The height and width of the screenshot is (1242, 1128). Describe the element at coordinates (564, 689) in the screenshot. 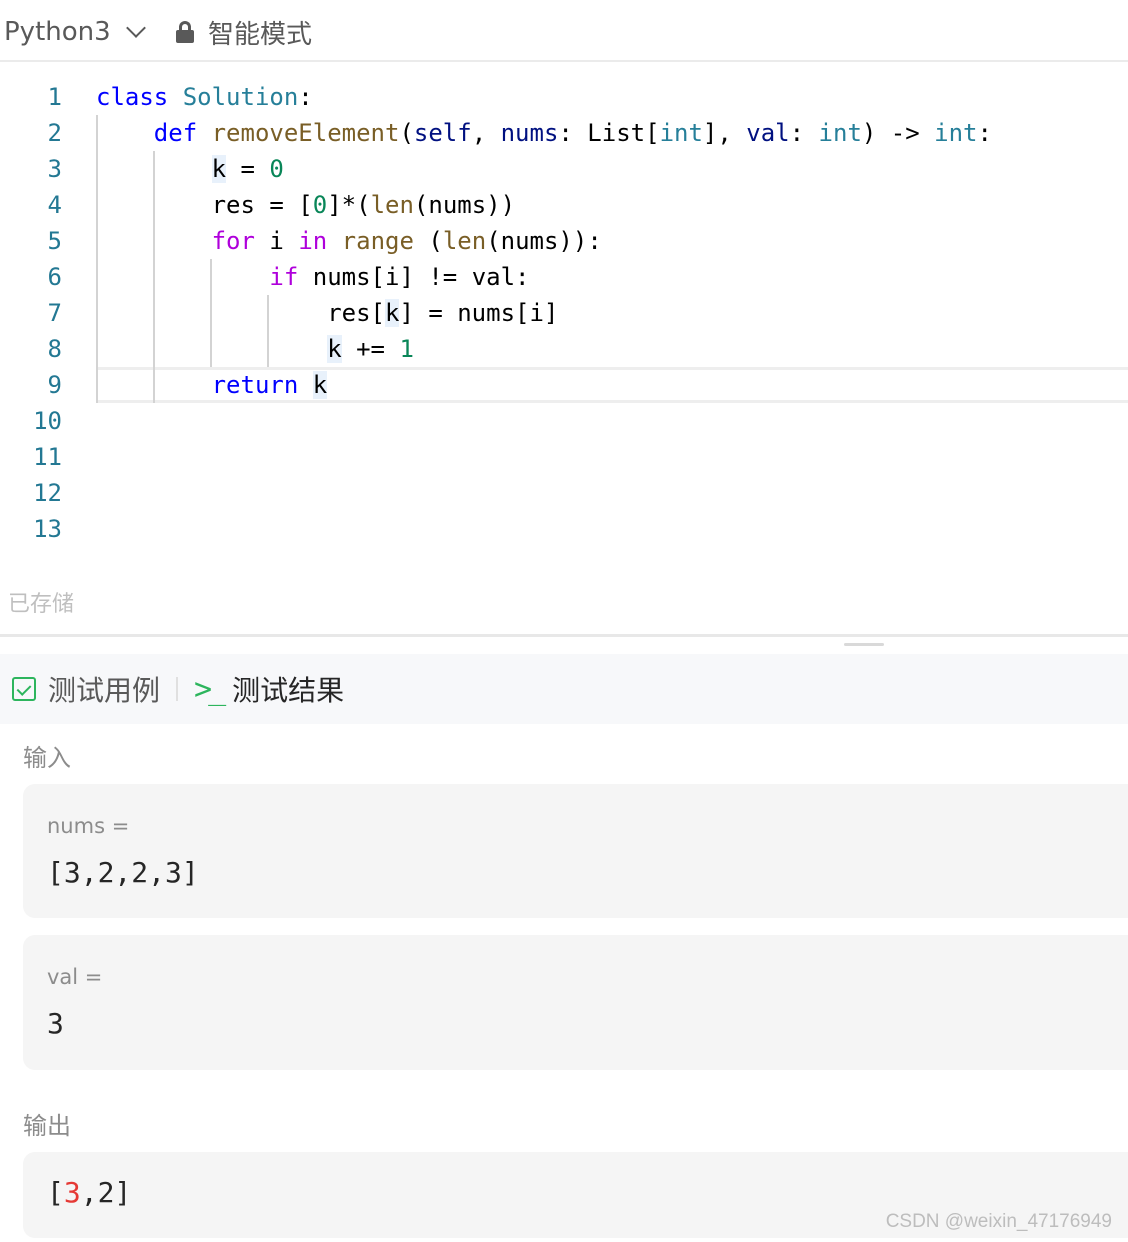

I see `console-tabs: 测试用例 >_ 测试结果` at that location.